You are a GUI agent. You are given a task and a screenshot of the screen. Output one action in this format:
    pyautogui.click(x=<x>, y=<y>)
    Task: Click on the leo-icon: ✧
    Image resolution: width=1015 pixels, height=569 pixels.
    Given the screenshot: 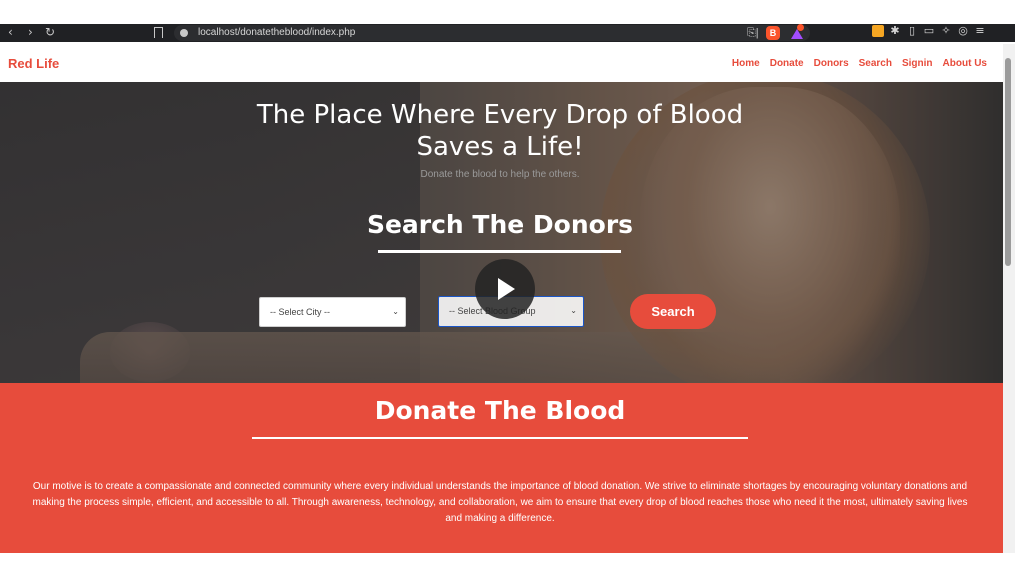 What is the action you would take?
    pyautogui.click(x=946, y=31)
    